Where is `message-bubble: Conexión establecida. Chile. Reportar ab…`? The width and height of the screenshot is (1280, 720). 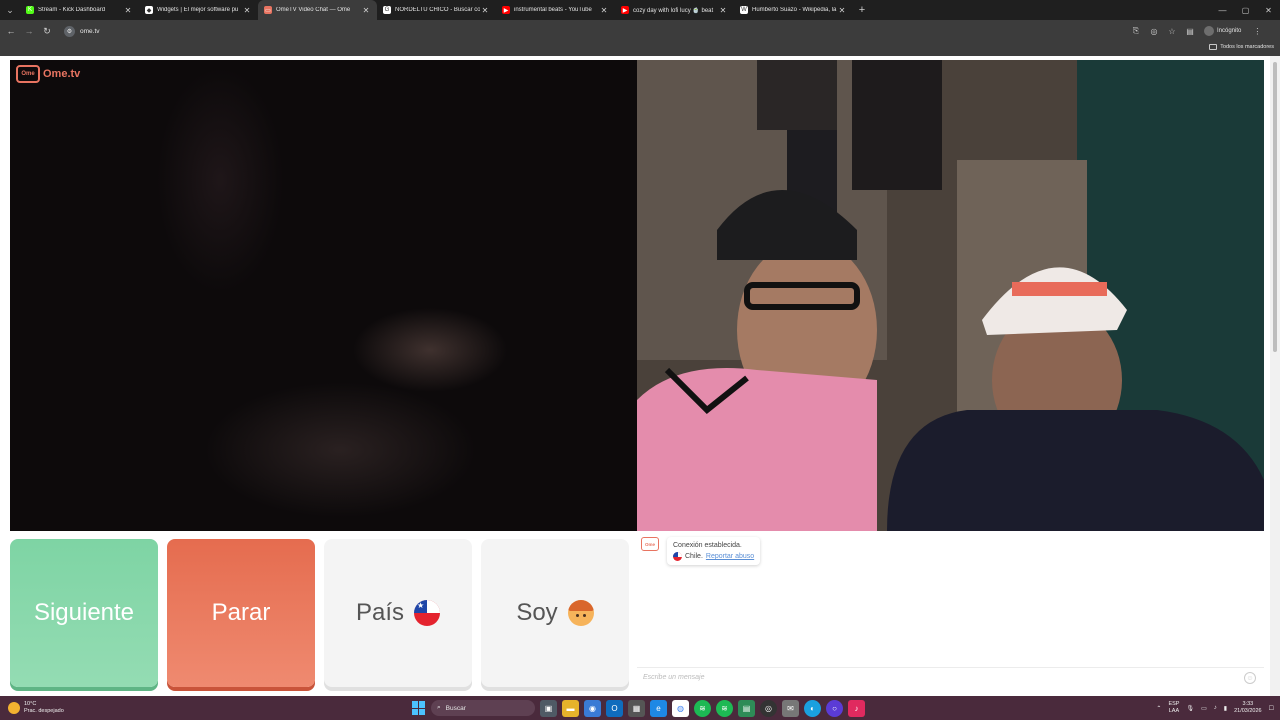
message-bubble: Conexión establecida. Chile. Reportar ab… is located at coordinates (714, 551).